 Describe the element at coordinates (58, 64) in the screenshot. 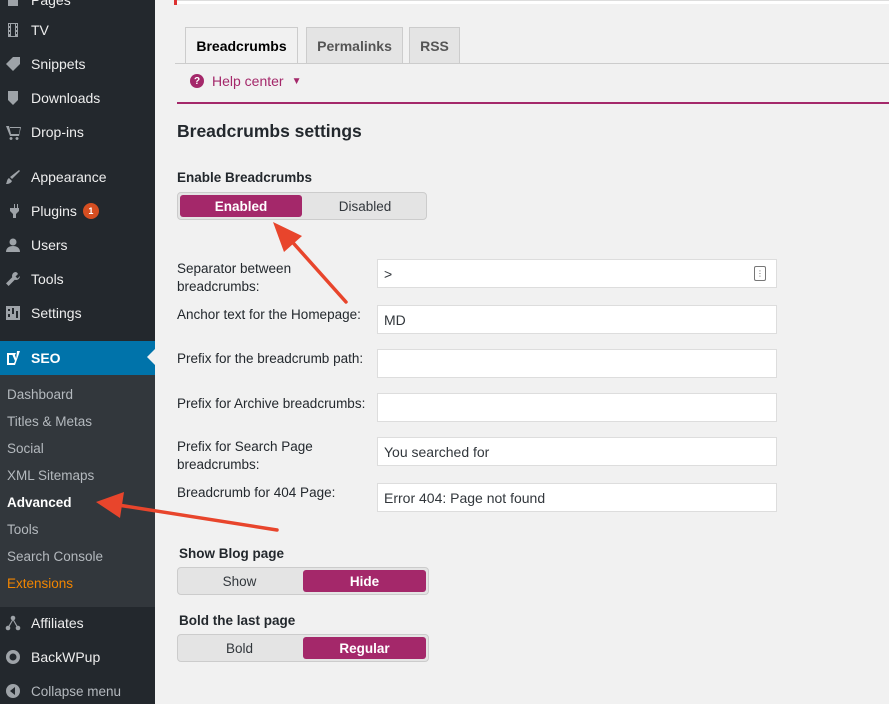

I see `menu-label: Snippets` at that location.